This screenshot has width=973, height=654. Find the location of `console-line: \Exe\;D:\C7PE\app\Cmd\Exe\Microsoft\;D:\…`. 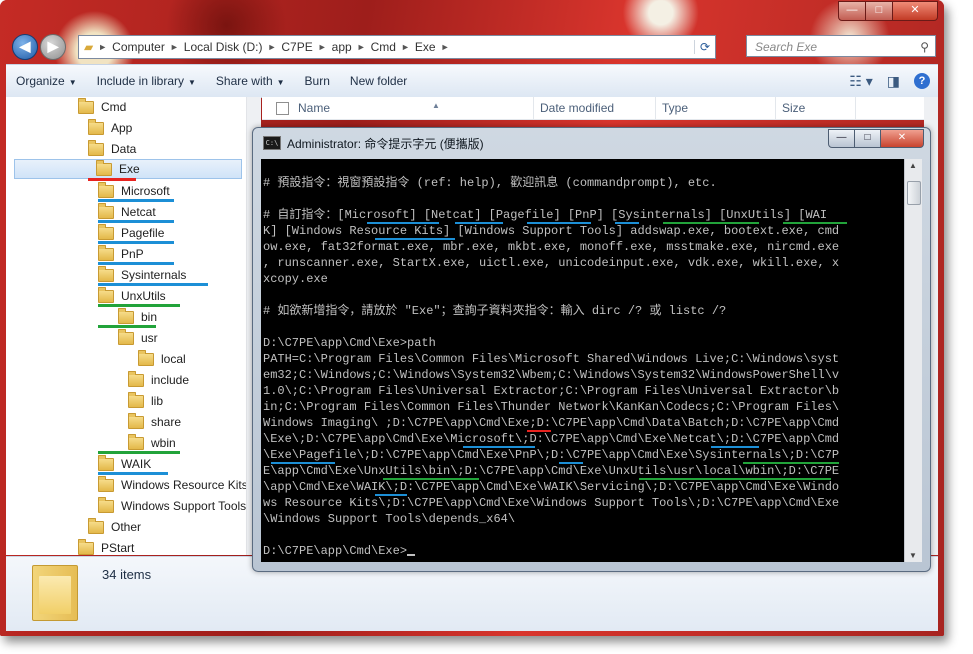

console-line: \Exe\;D:\C7PE\app\Cmd\Exe\Microsoft\;D:\… is located at coordinates (551, 439).